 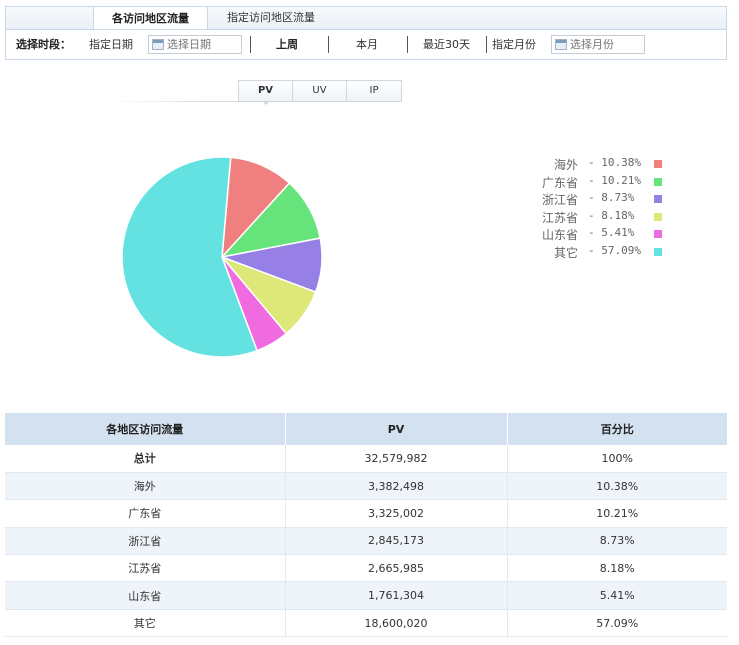 I want to click on legend-item: 浙江省 - 8.73%, so click(x=598, y=200).